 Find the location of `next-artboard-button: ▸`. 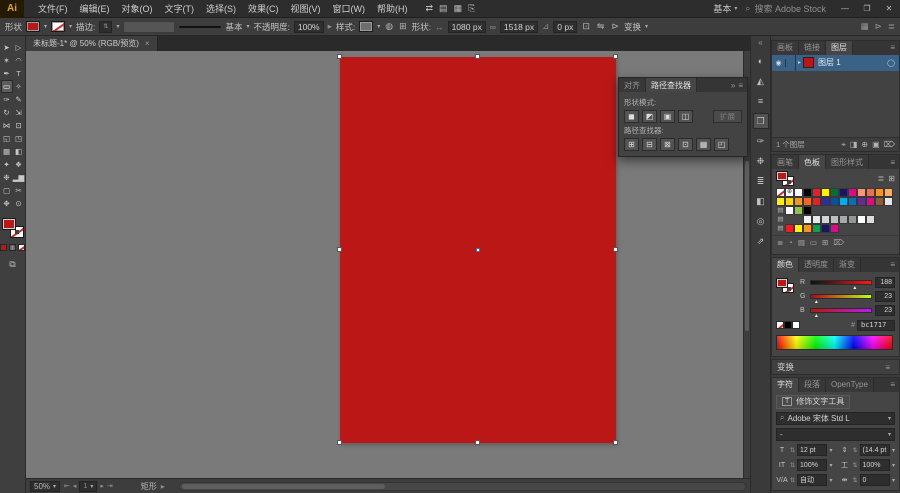

next-artboard-button: ▸ is located at coordinates (102, 486).